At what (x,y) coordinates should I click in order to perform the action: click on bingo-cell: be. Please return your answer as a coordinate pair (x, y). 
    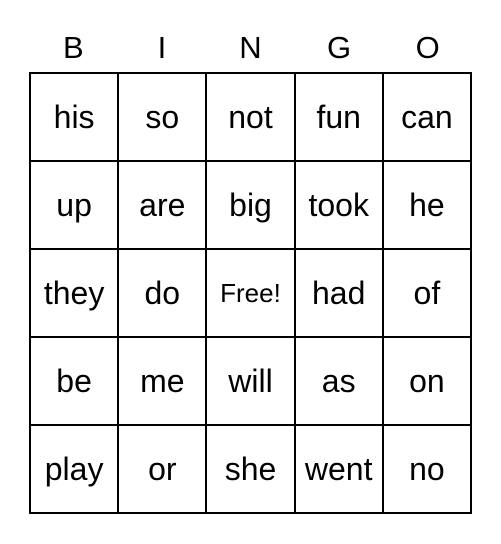
    Looking at the image, I should click on (75, 382).